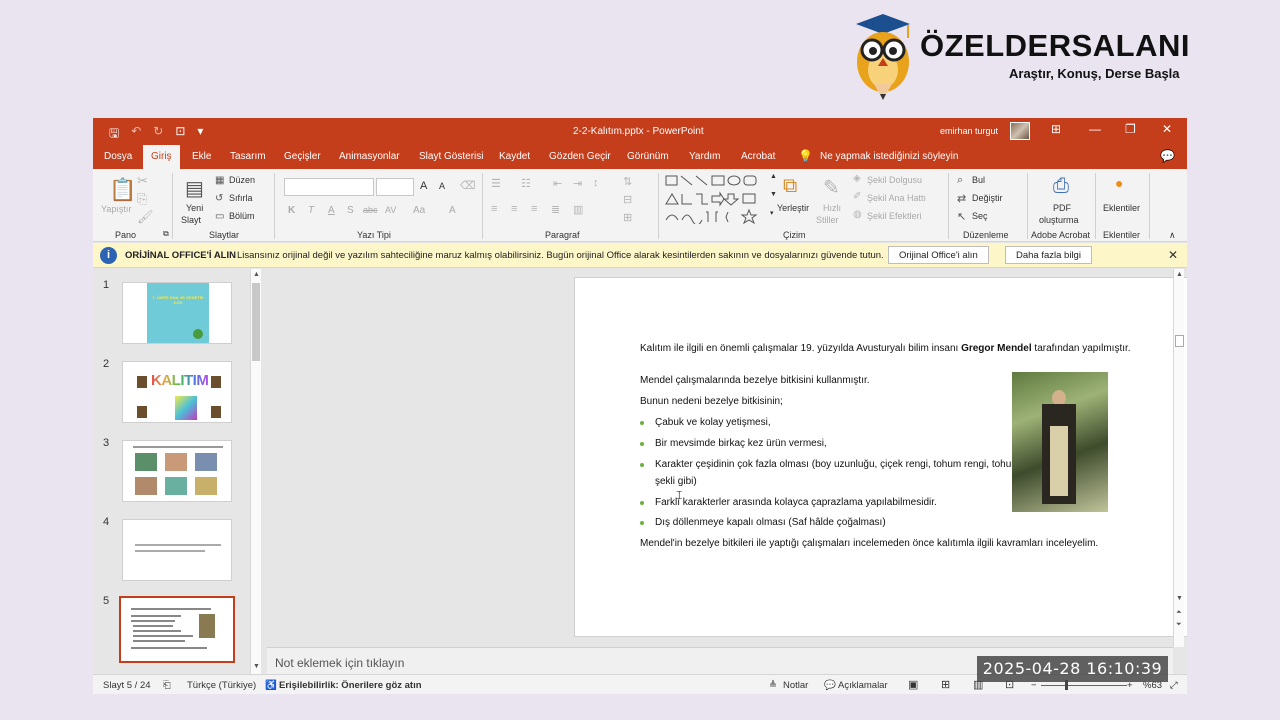  I want to click on thumbnails-scrollbar: ▲ ▼, so click(255, 471).